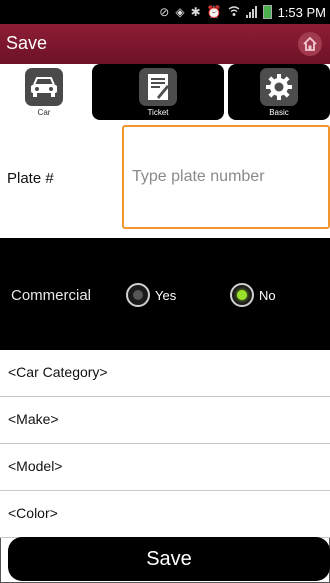 This screenshot has width=330, height=583. I want to click on tab-bar: Car Ticket Basic, so click(165, 92).